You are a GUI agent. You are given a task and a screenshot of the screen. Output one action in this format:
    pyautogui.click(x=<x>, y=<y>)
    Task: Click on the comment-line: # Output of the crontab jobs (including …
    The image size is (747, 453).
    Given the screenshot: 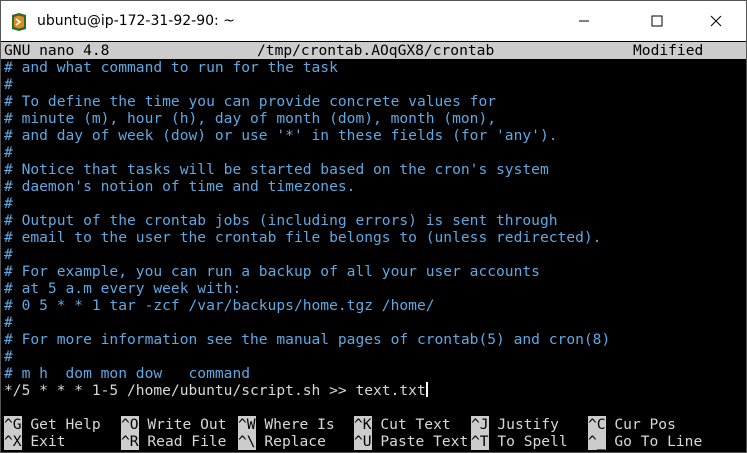 What is the action you would take?
    pyautogui.click(x=281, y=220)
    